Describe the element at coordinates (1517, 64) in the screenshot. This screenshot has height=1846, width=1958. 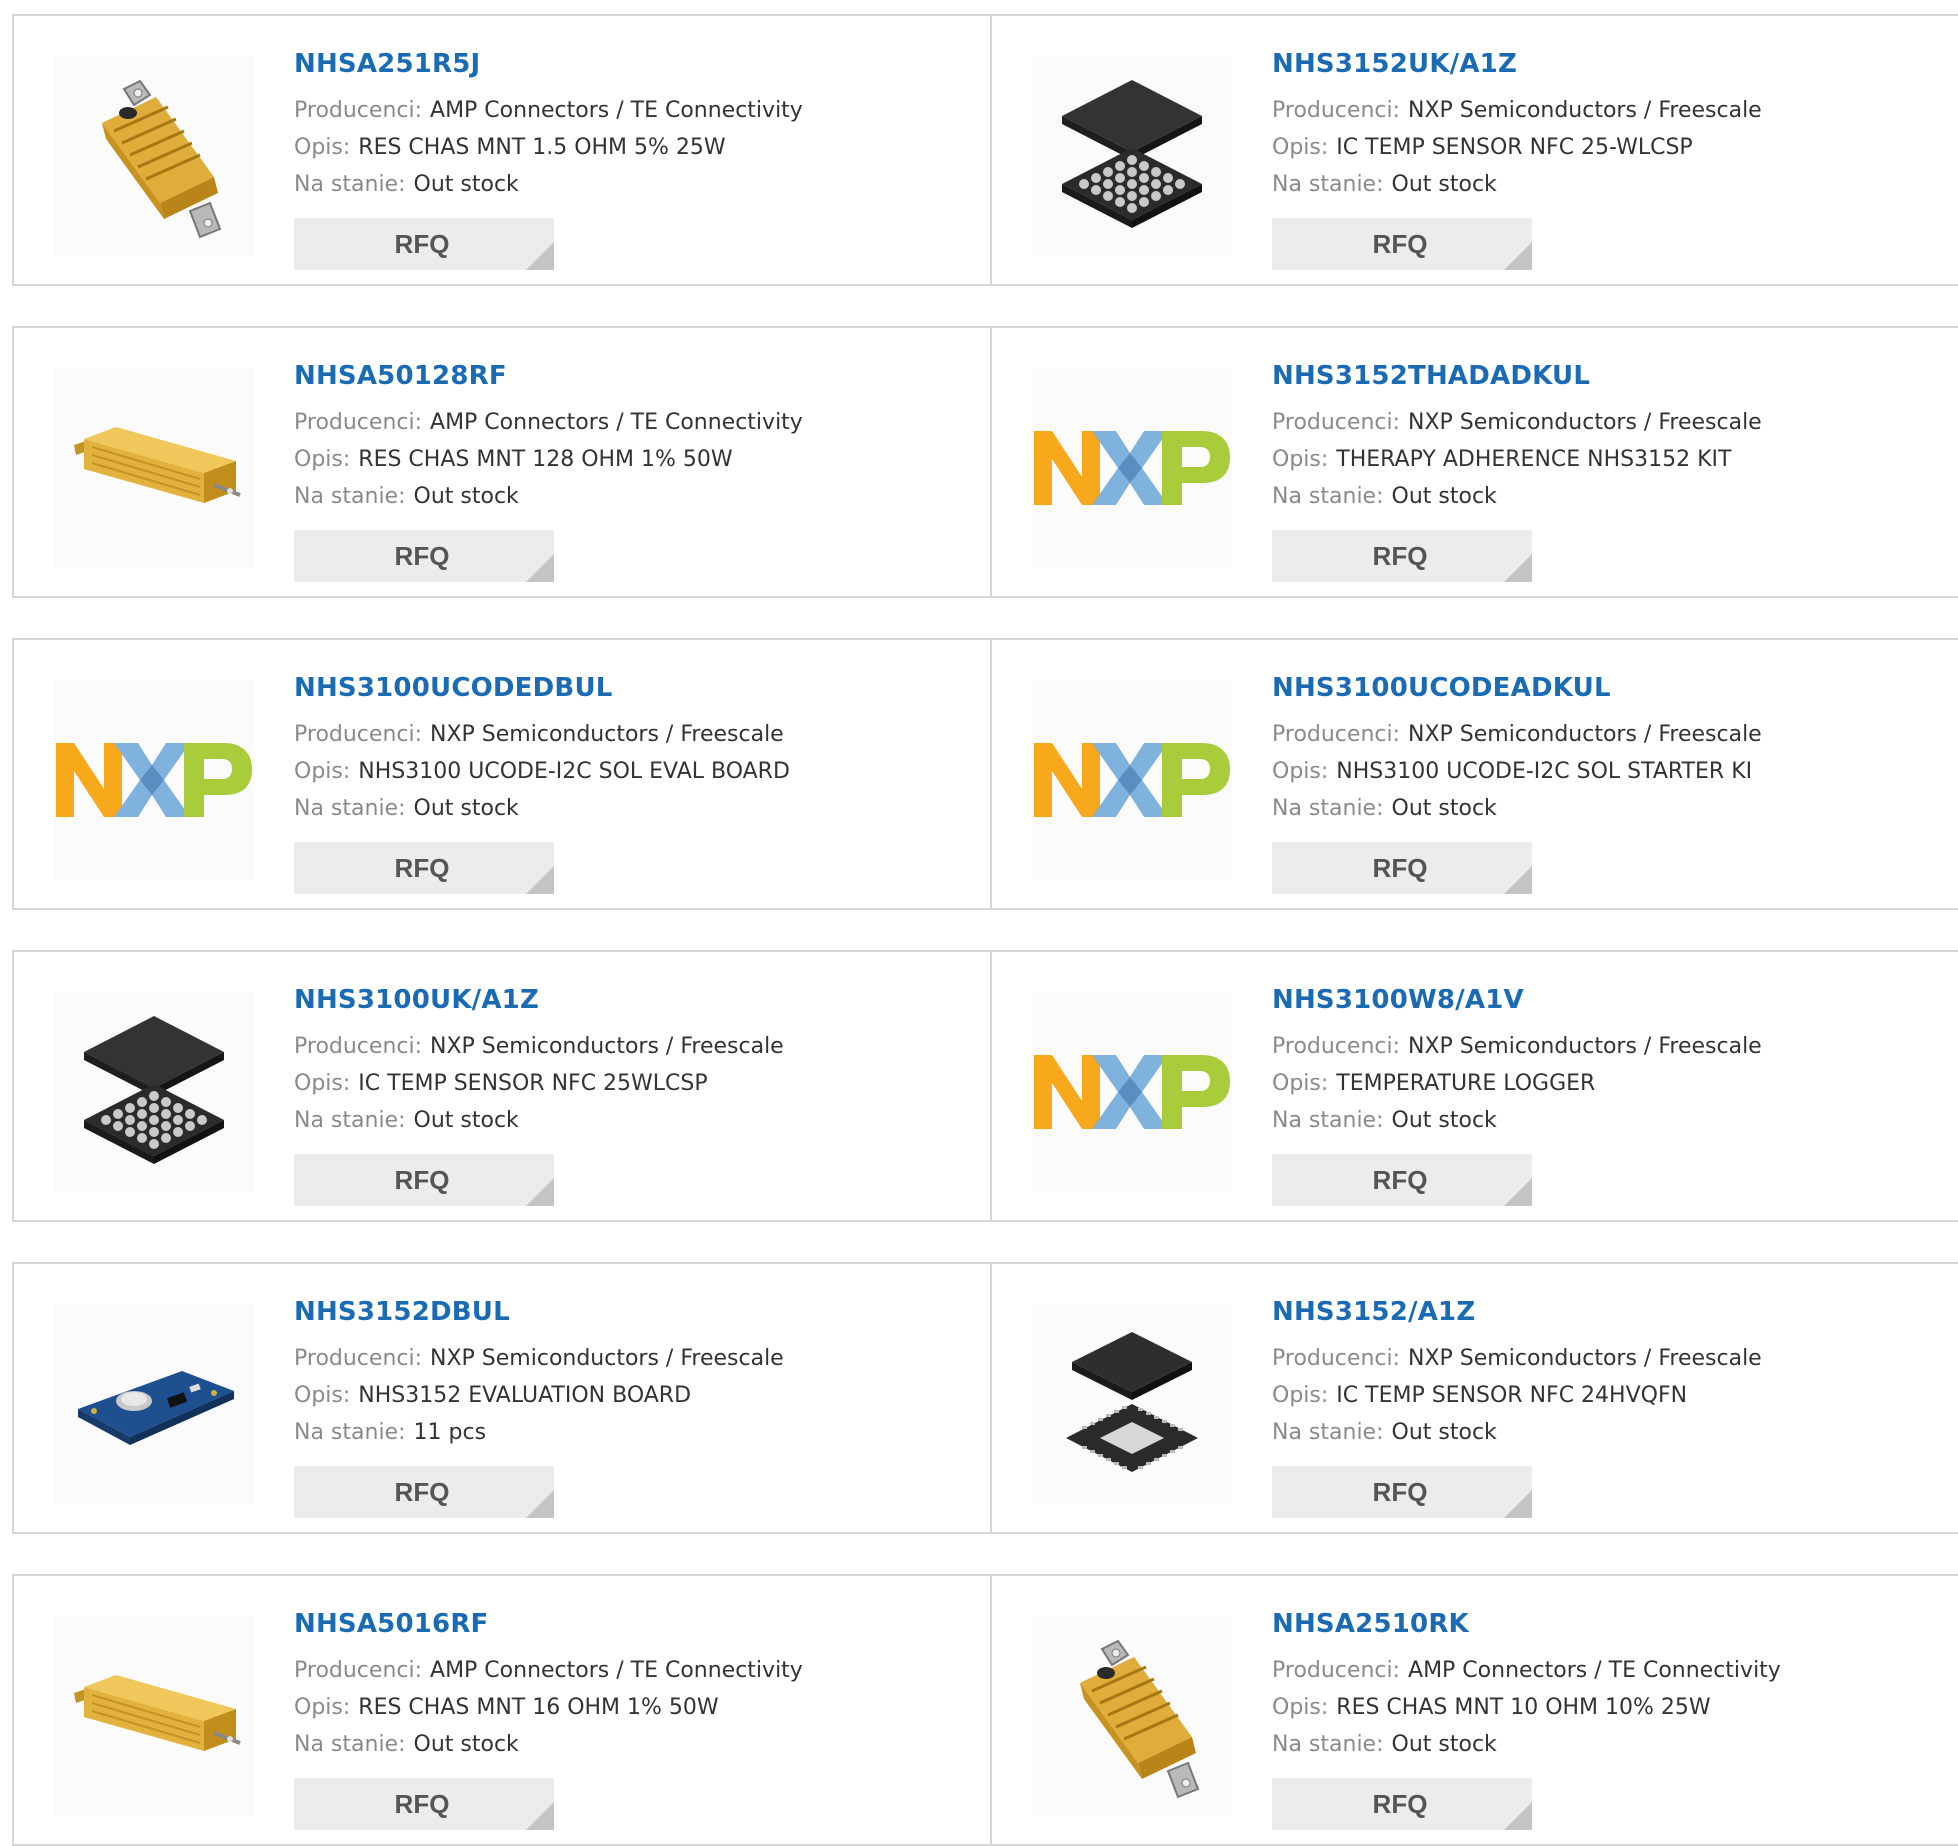
I see `part-number-link: NHS3152UK/A1Z` at that location.